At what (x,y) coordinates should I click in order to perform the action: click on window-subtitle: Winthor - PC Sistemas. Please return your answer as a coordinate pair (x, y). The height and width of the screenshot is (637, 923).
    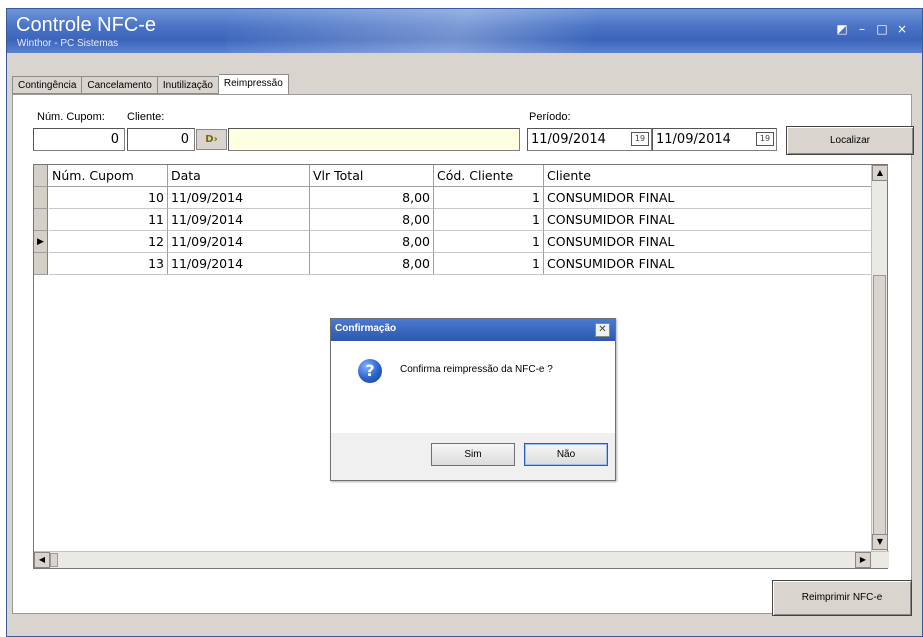
    Looking at the image, I should click on (68, 43).